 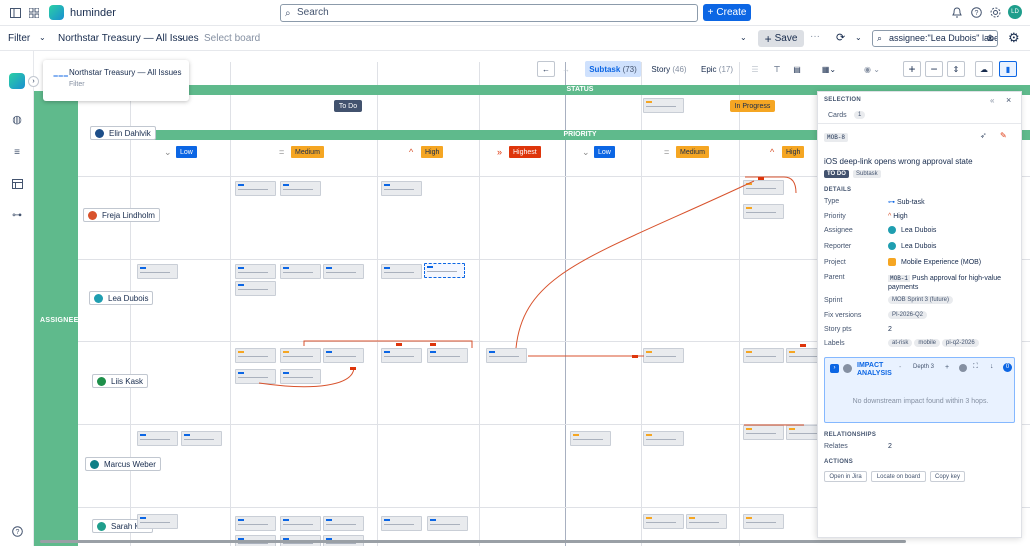 What do you see at coordinates (17, 119) in the screenshot?
I see `globe-icon: ◍` at bounding box center [17, 119].